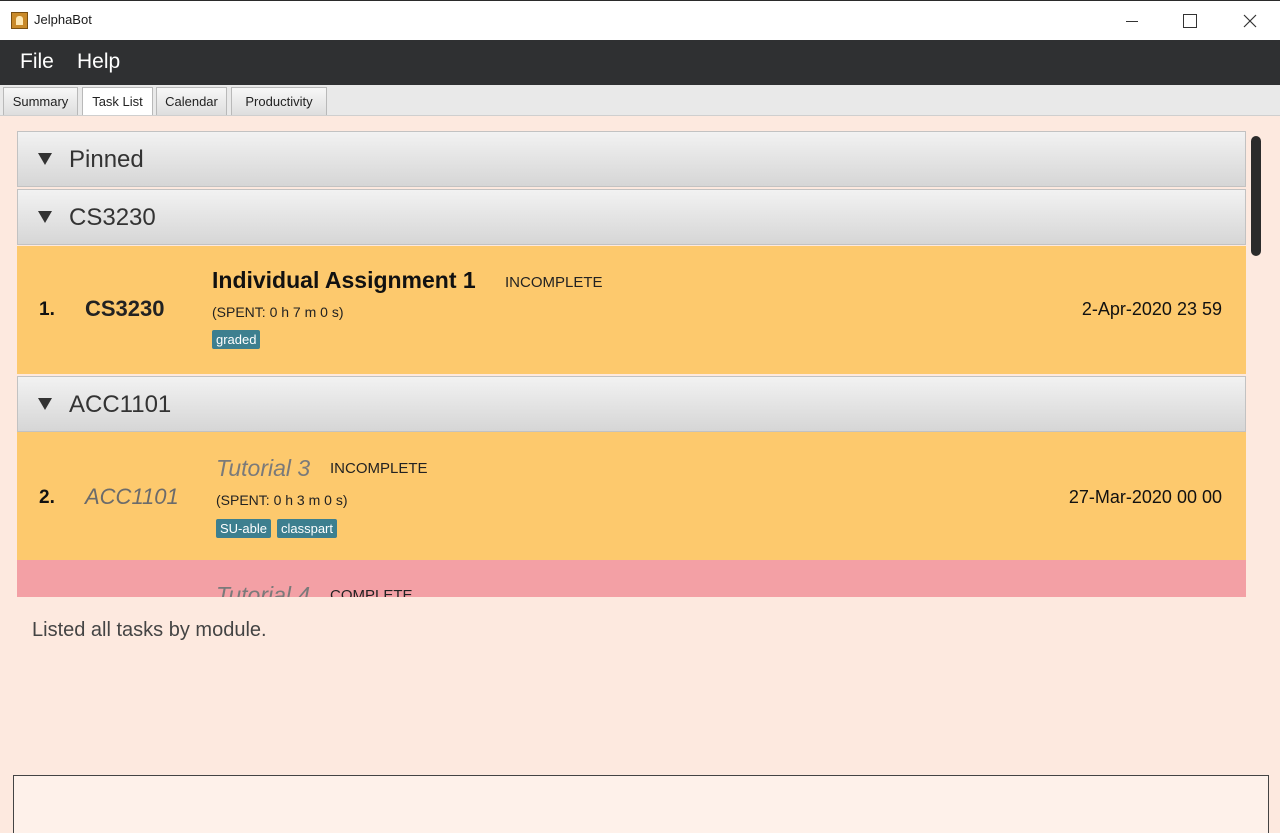  Describe the element at coordinates (19, 20) in the screenshot. I see `app-icon` at that location.